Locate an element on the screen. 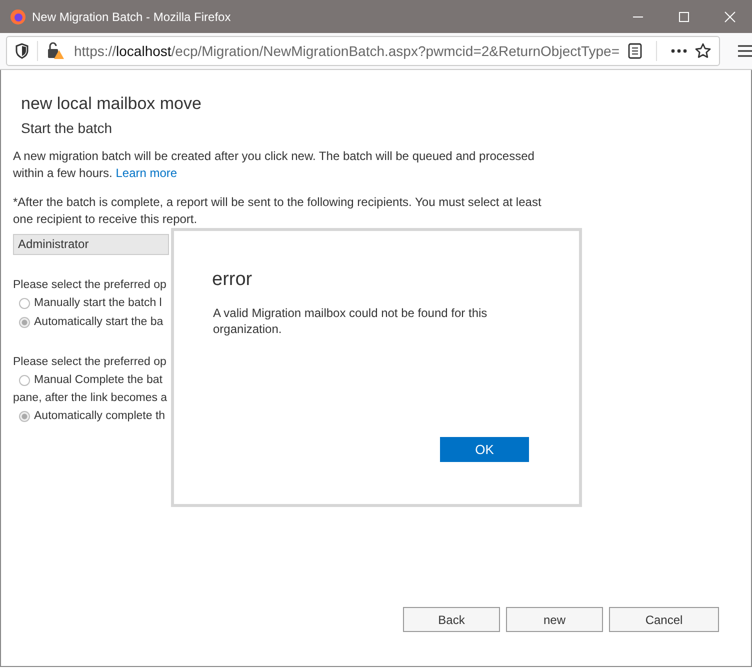 Image resolution: width=752 pixels, height=669 pixels. dialog-title: error is located at coordinates (233, 280).